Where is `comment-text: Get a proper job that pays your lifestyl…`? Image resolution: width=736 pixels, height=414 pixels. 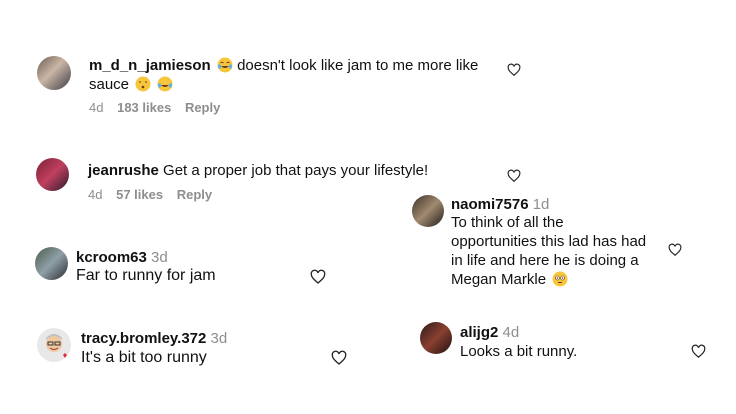 comment-text: Get a proper job that pays your lifestyl… is located at coordinates (296, 170).